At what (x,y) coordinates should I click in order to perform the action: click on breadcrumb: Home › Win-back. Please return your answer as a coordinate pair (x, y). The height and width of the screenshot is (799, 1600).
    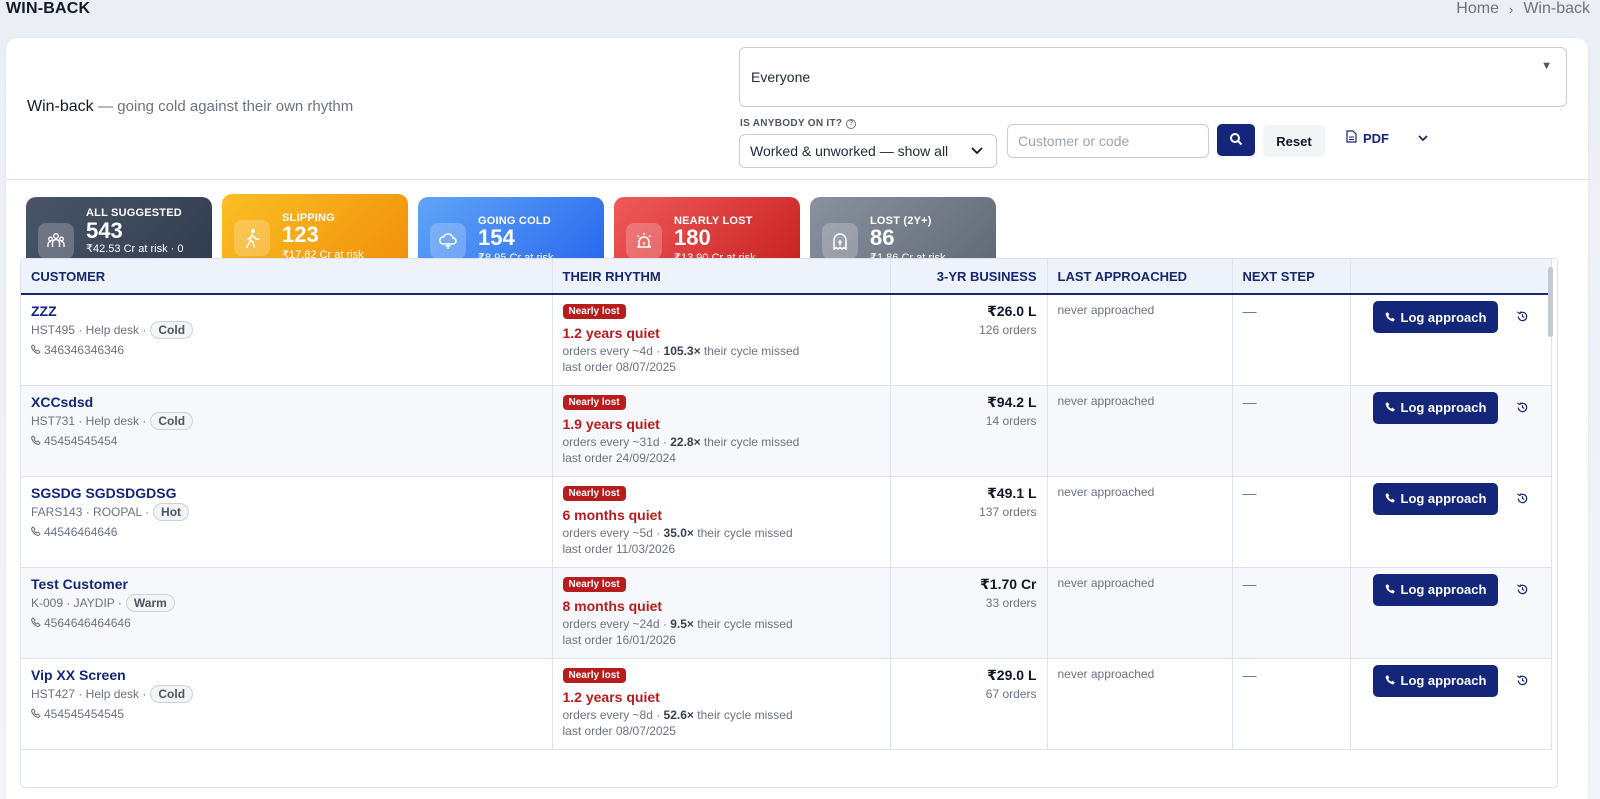
    Looking at the image, I should click on (1523, 9).